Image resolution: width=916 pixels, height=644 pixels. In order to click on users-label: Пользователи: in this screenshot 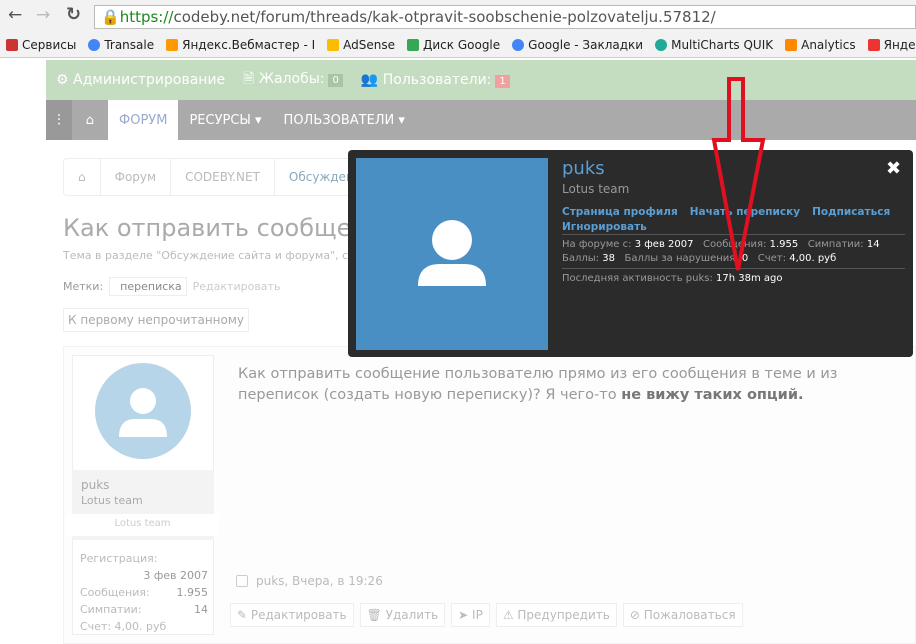, I will do `click(437, 80)`.